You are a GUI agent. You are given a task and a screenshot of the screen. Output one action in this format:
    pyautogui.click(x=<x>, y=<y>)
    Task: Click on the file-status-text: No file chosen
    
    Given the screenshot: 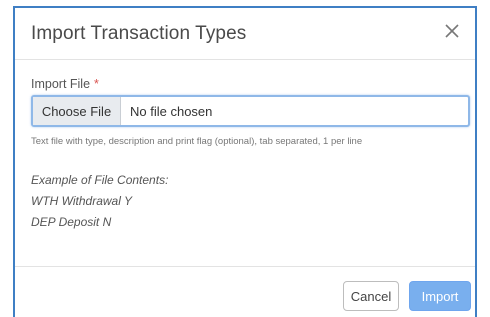 What is the action you would take?
    pyautogui.click(x=171, y=111)
    